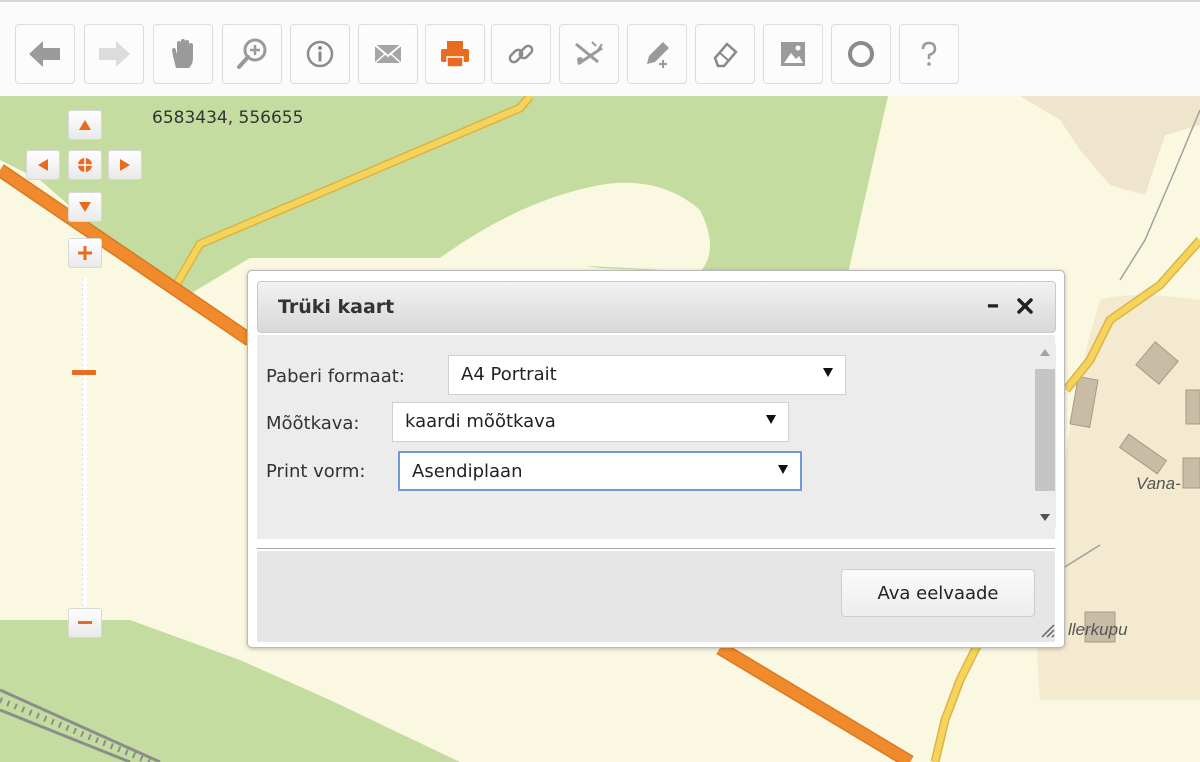 The width and height of the screenshot is (1200, 762). I want to click on plus-icon, so click(85, 253).